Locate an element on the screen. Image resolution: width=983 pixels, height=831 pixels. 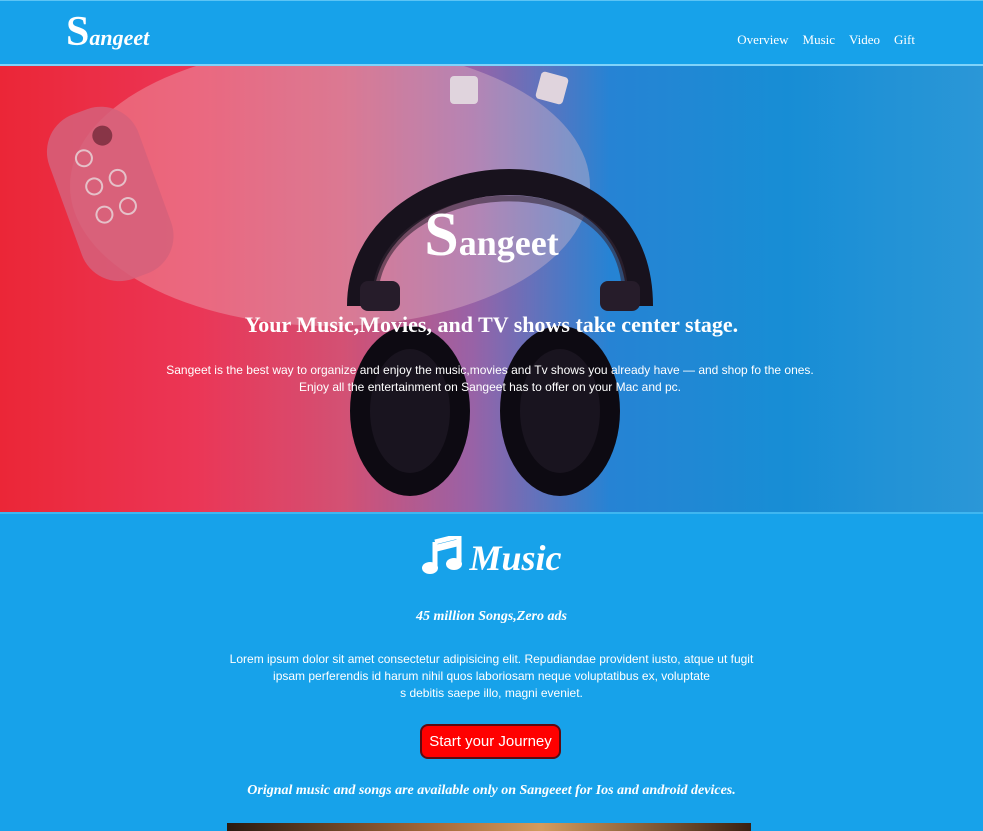
music-tagline: 45 million Songs,Zero ads is located at coordinates (491, 616).